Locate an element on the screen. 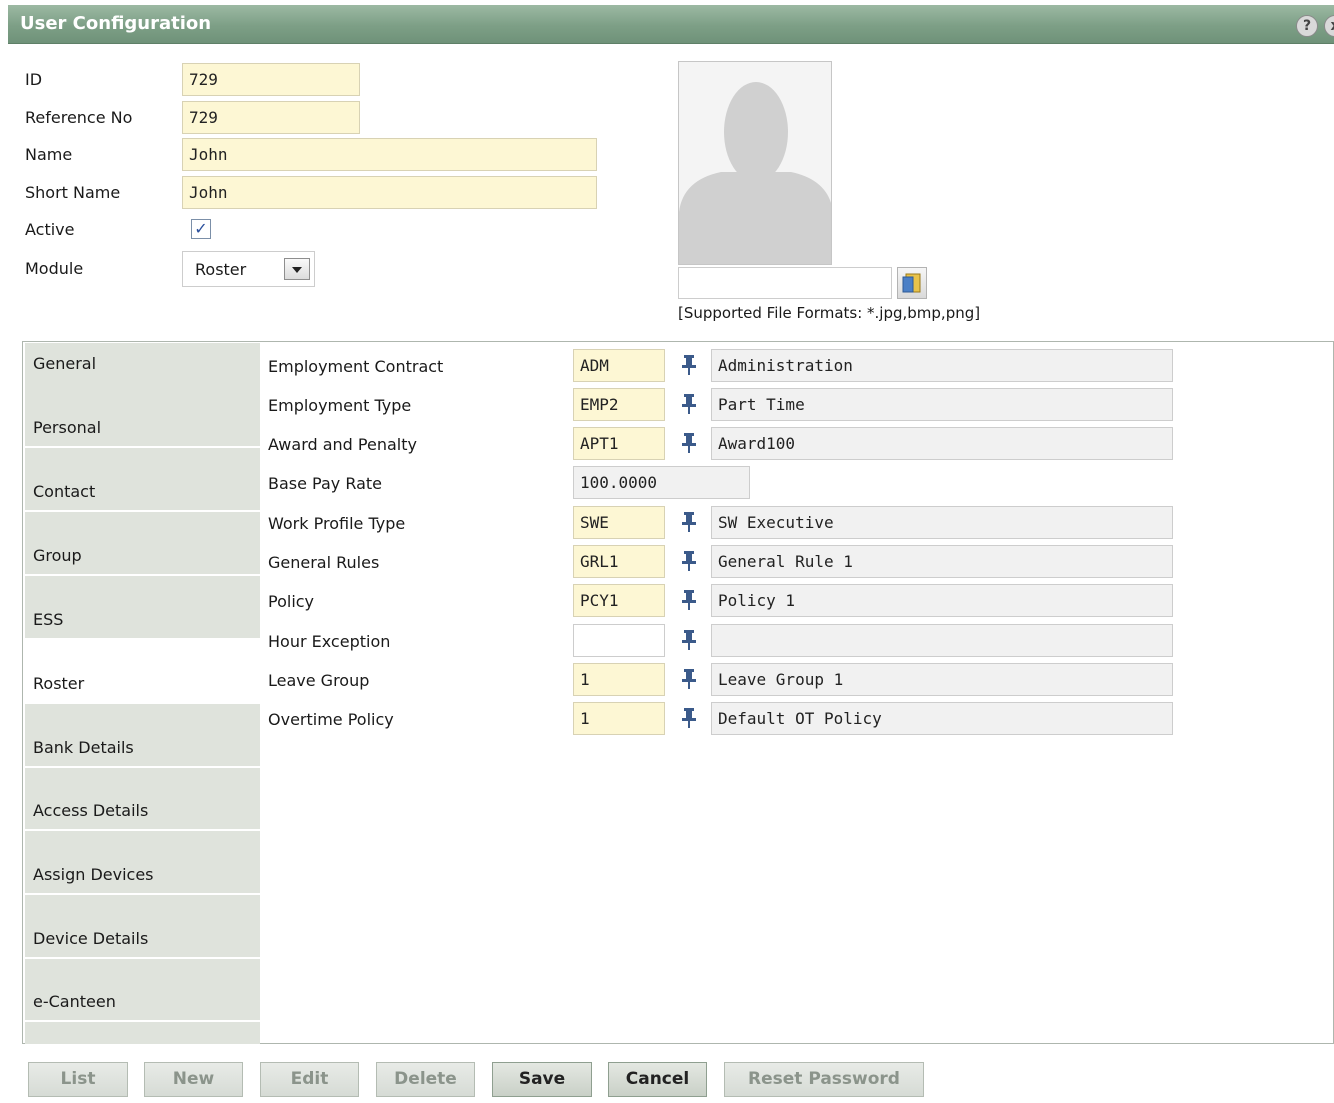  leave-group-desc: Leave Group 1 is located at coordinates (942, 679).